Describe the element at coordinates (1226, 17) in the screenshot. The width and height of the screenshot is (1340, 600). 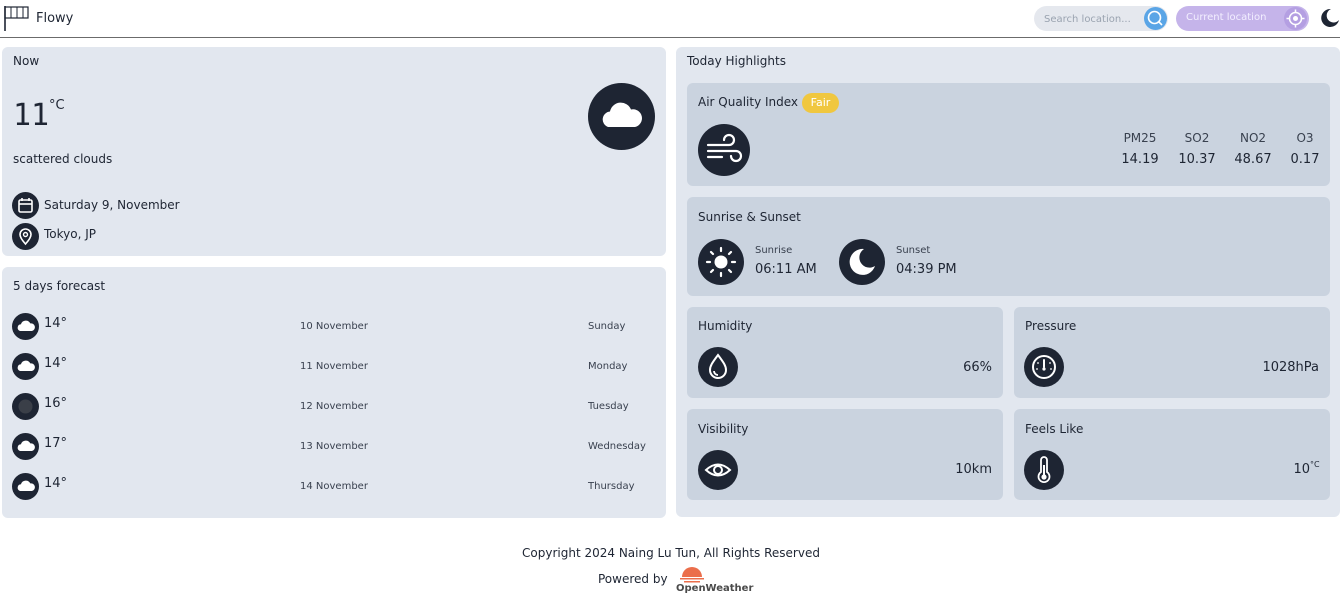
I see `current-location-label: Current location` at that location.